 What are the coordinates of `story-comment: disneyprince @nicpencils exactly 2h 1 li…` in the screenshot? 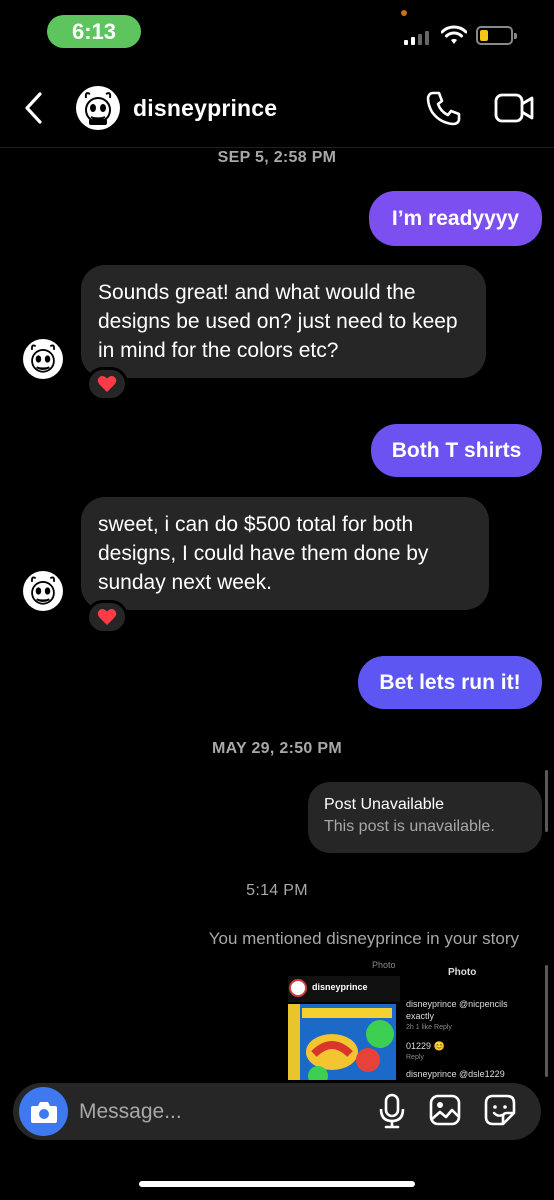 It's located at (463, 1039).